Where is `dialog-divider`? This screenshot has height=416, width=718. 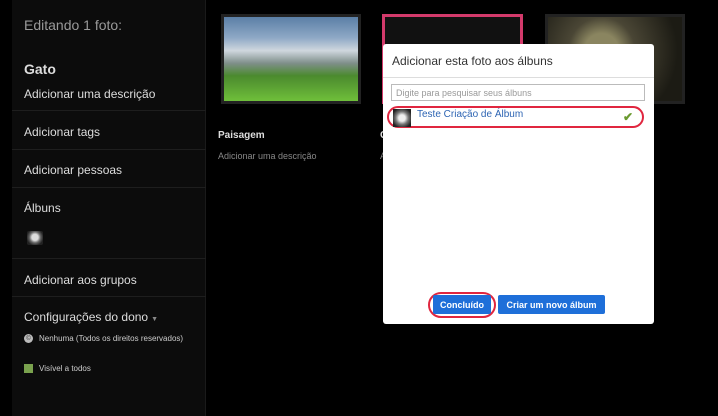
dialog-divider is located at coordinates (518, 77).